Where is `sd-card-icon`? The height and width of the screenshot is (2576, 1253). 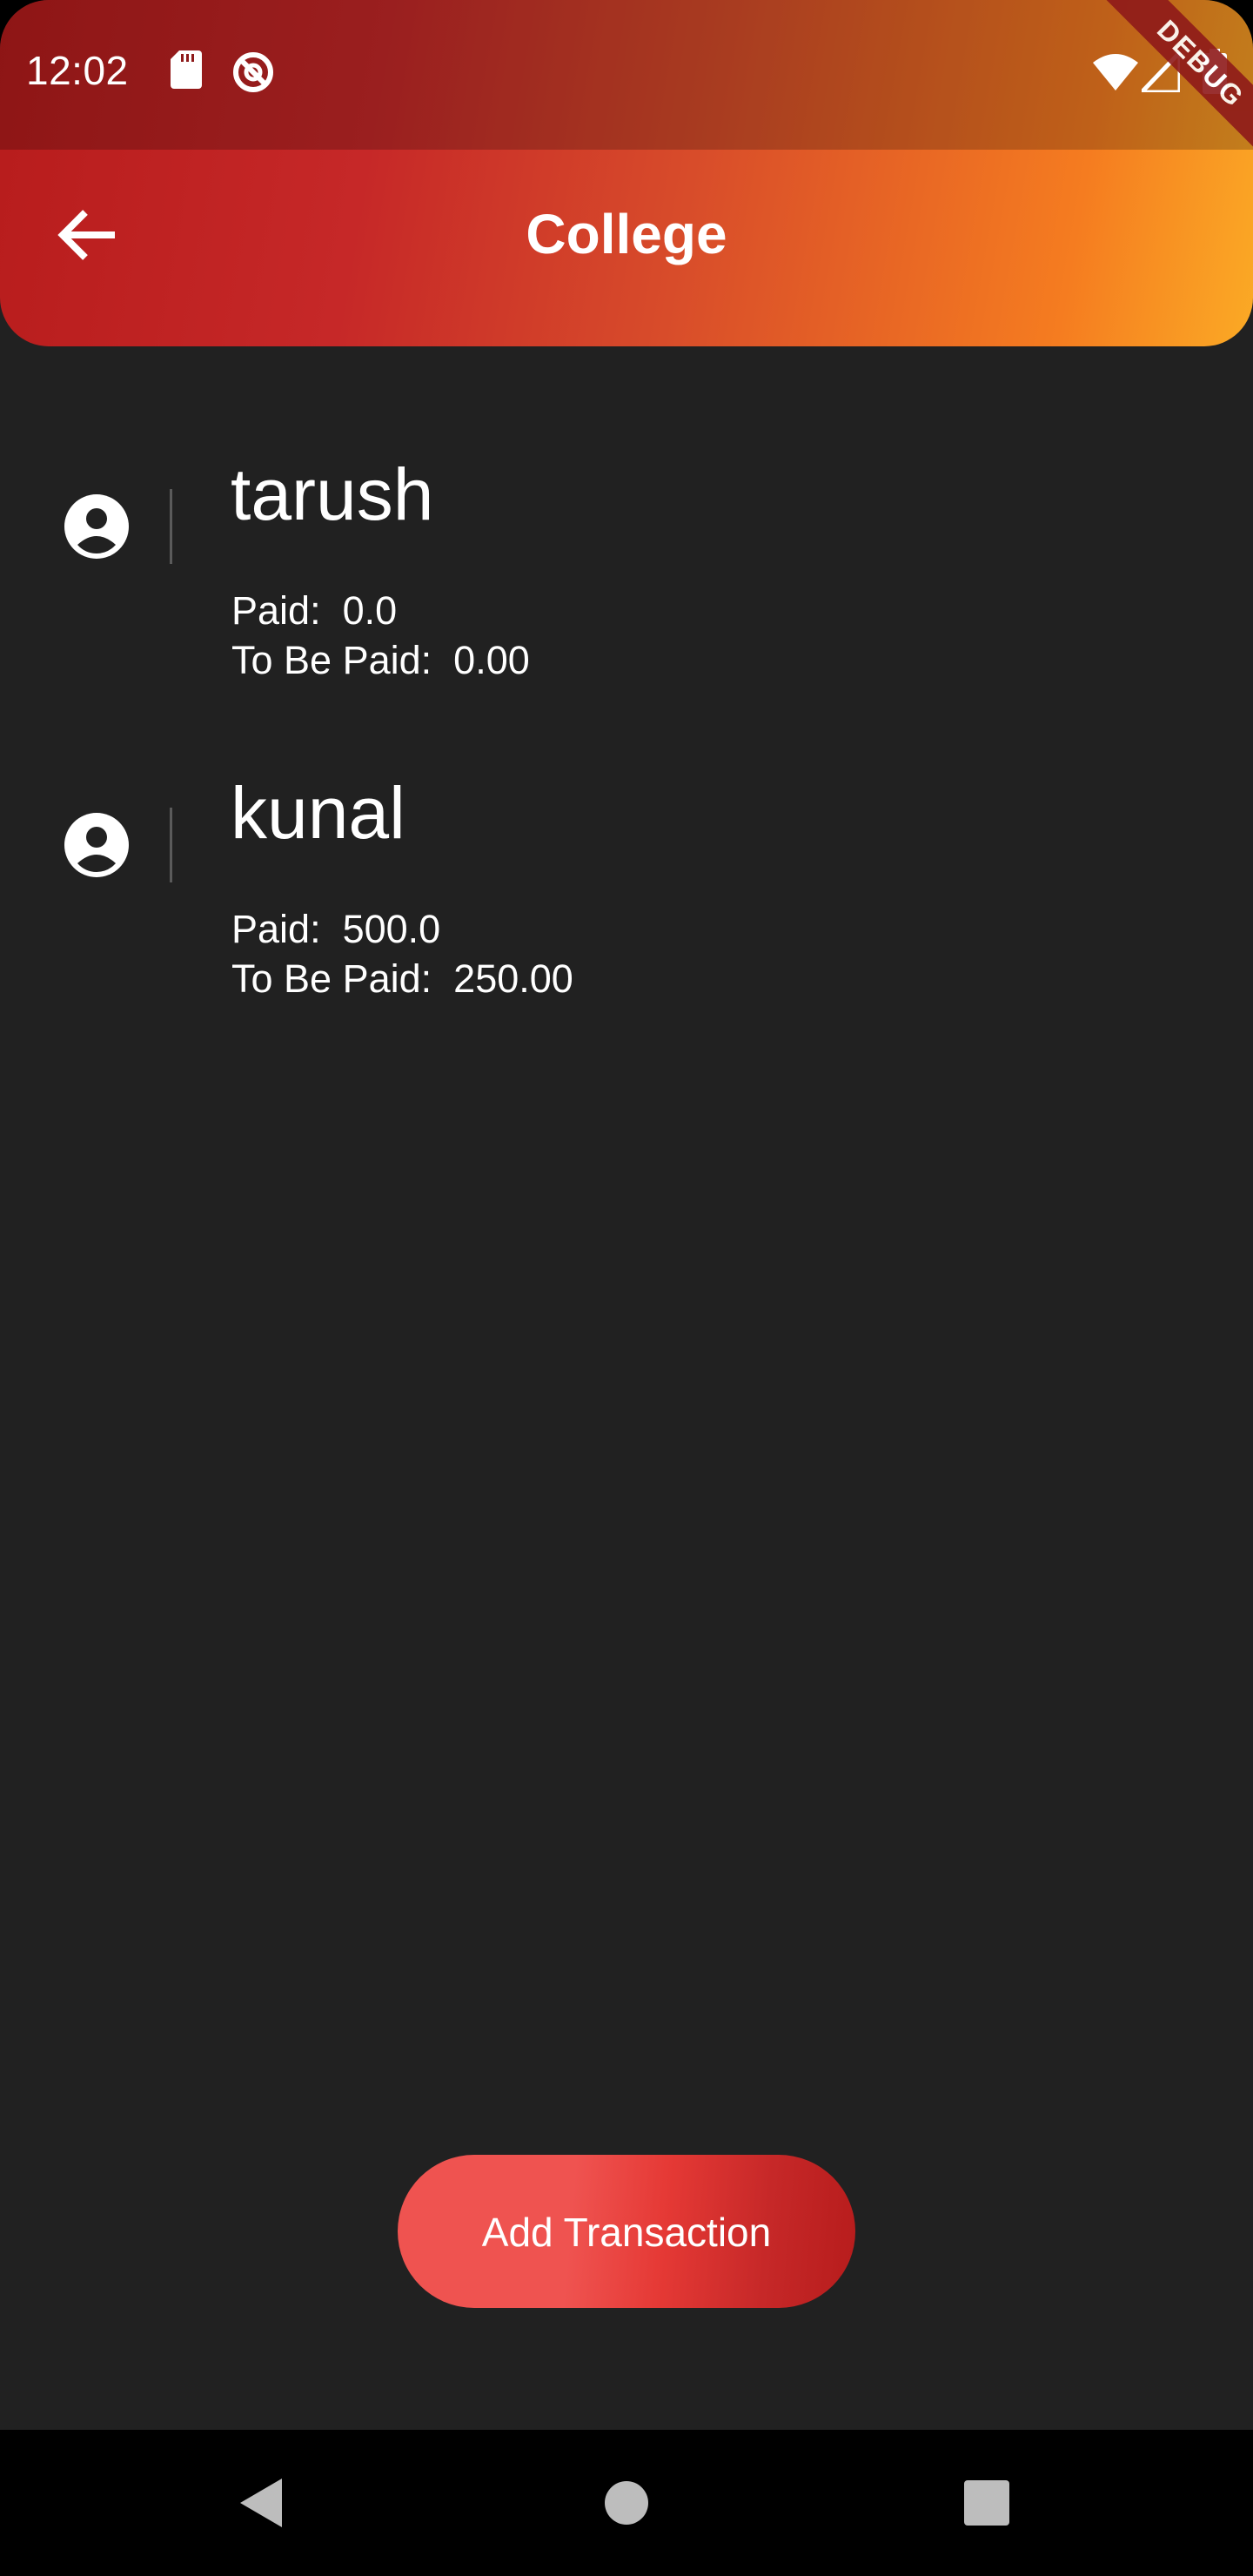 sd-card-icon is located at coordinates (186, 71).